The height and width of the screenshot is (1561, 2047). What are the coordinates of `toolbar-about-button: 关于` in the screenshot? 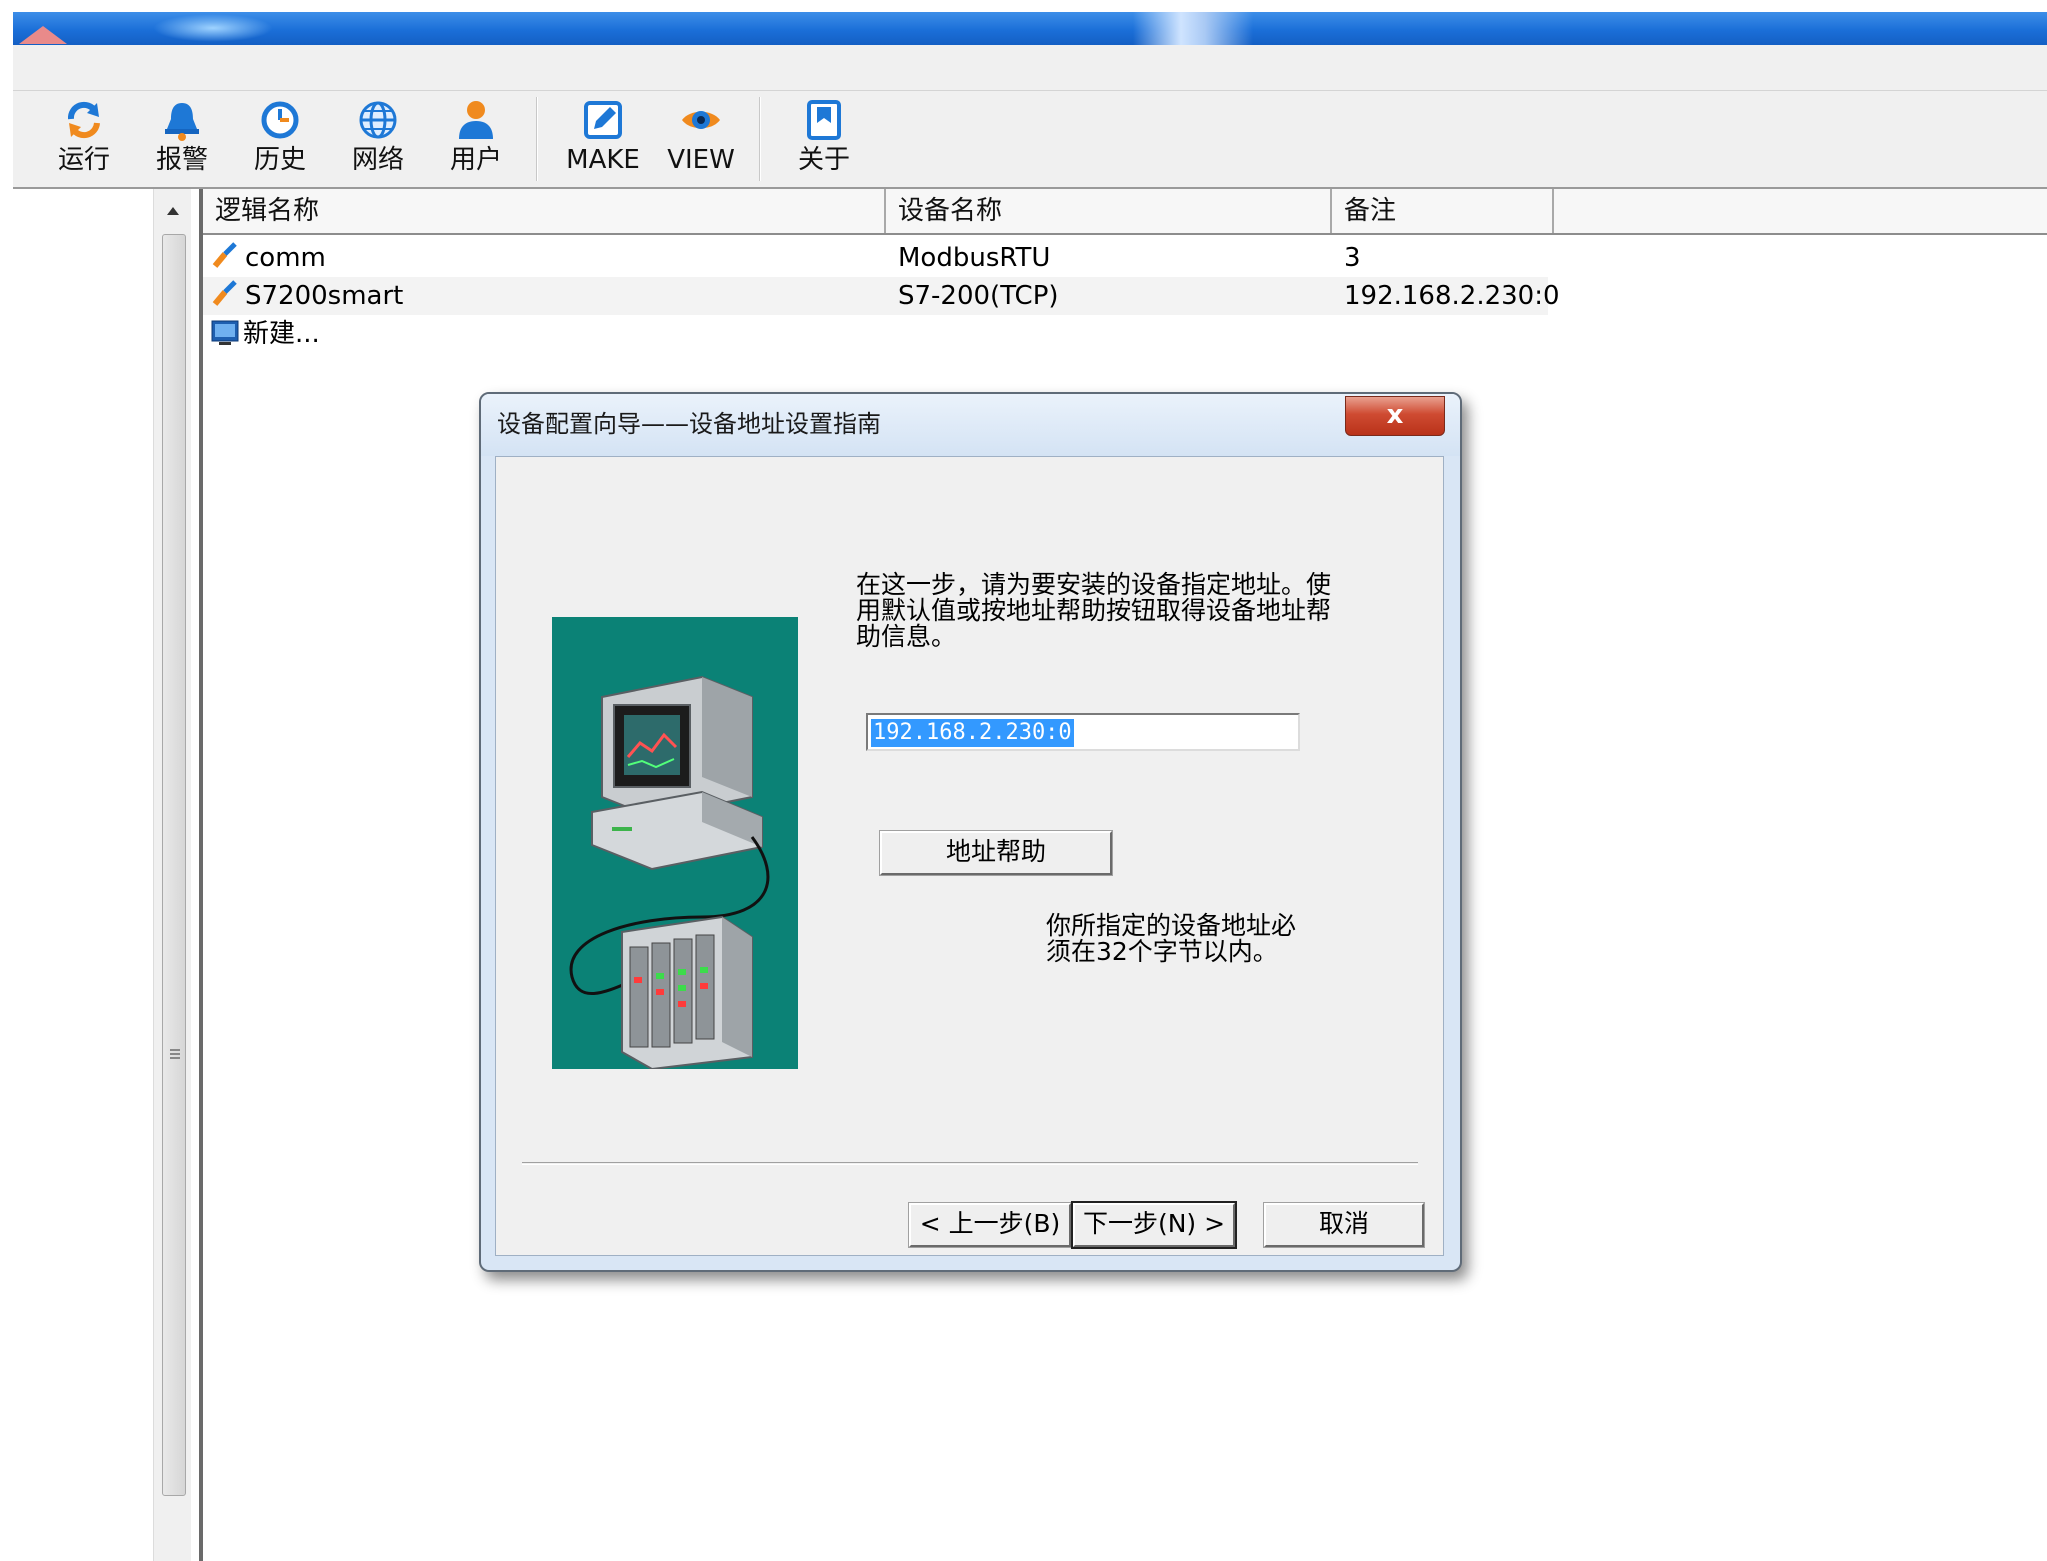 It's located at (824, 140).